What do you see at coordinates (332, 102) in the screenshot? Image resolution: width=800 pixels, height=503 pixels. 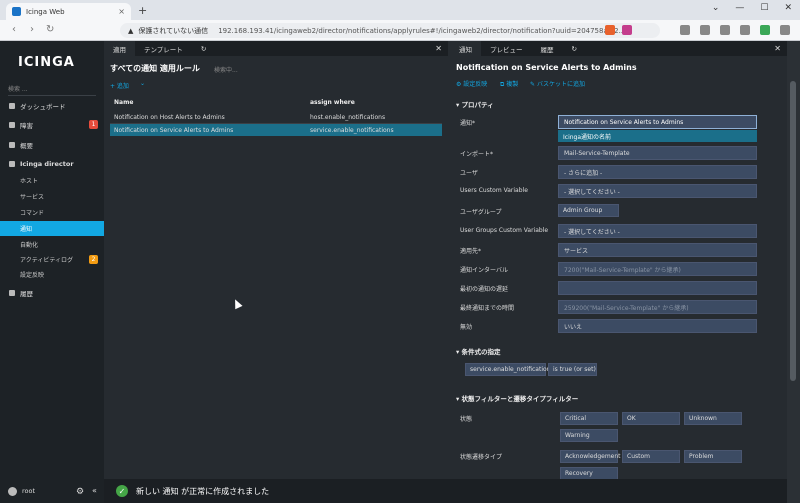 I see `column-header-assign: assign where` at bounding box center [332, 102].